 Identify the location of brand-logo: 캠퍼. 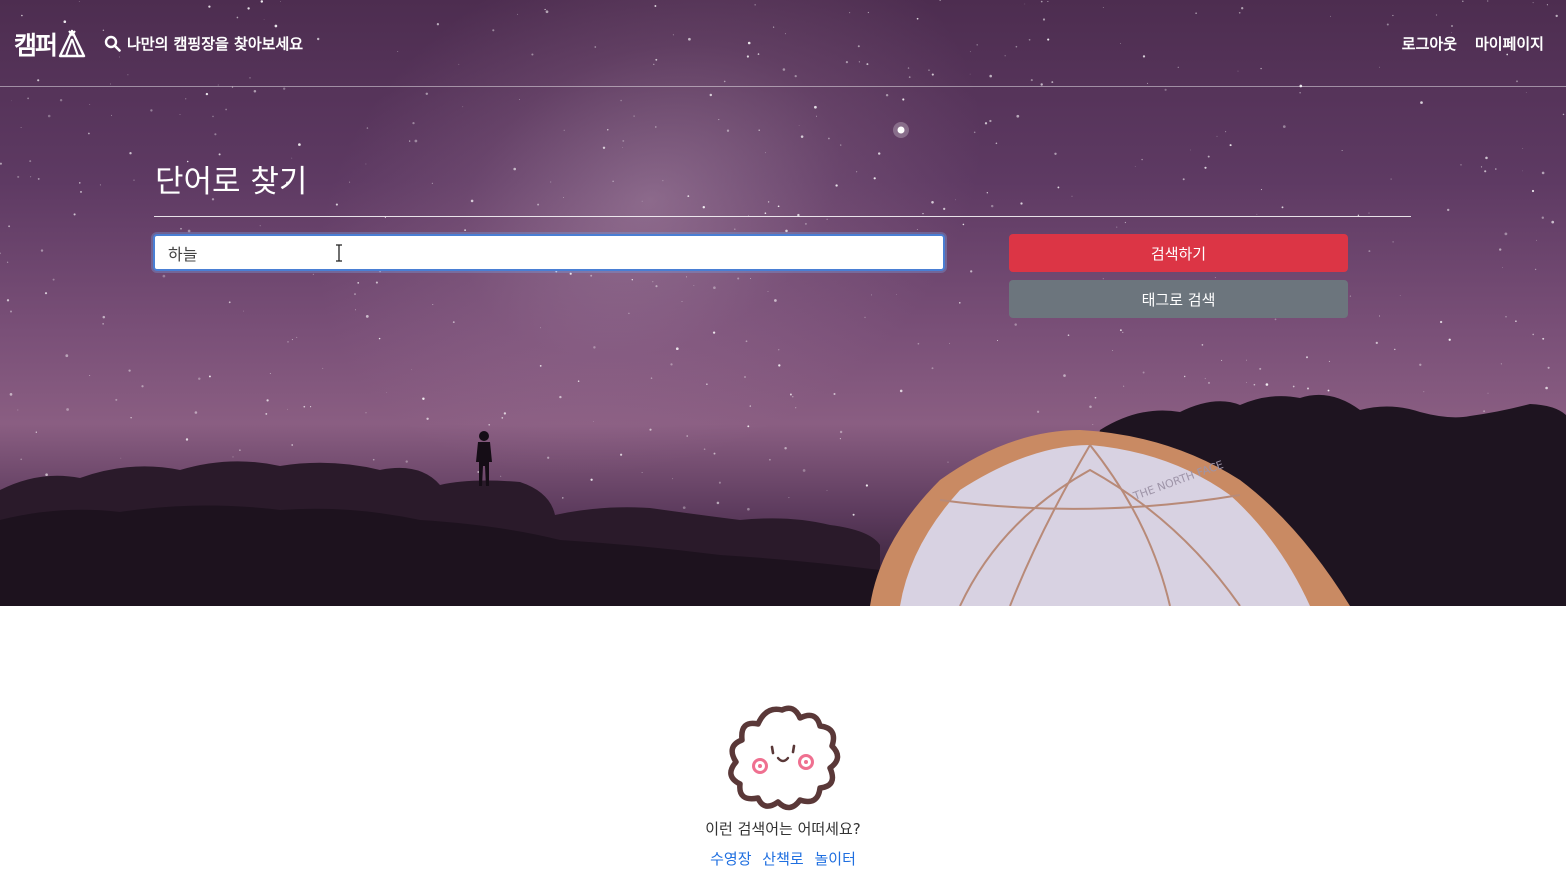
(50, 44).